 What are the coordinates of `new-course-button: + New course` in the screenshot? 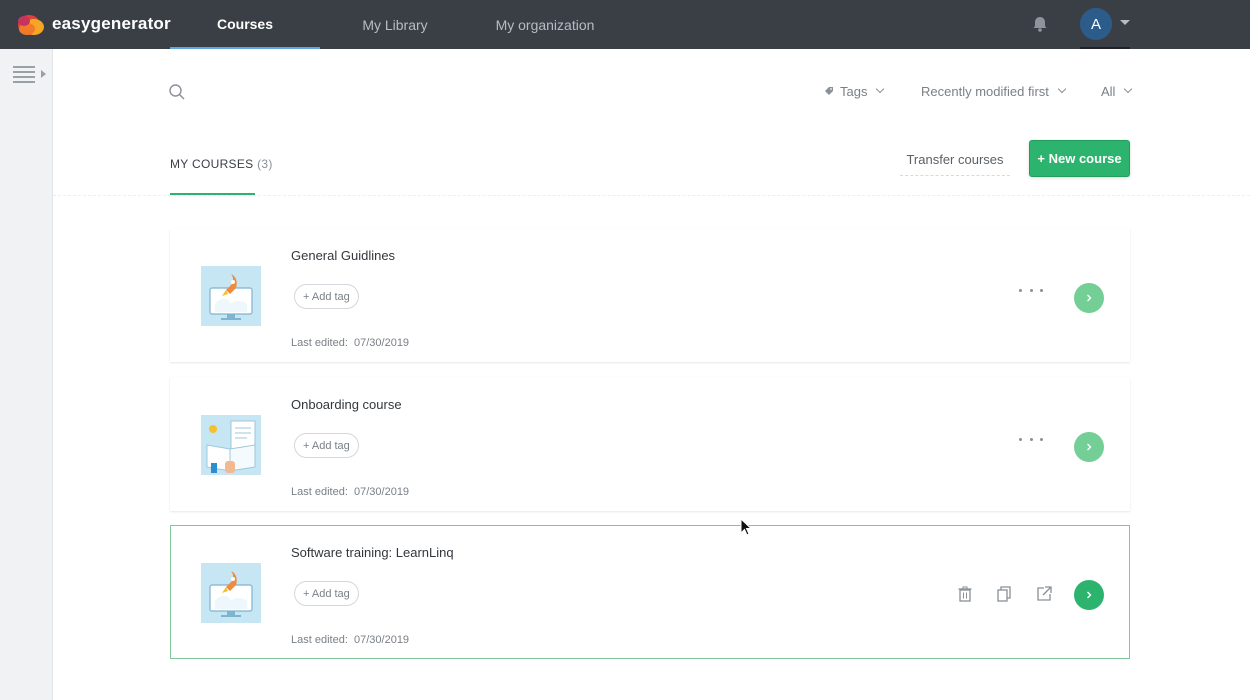 It's located at (1079, 158).